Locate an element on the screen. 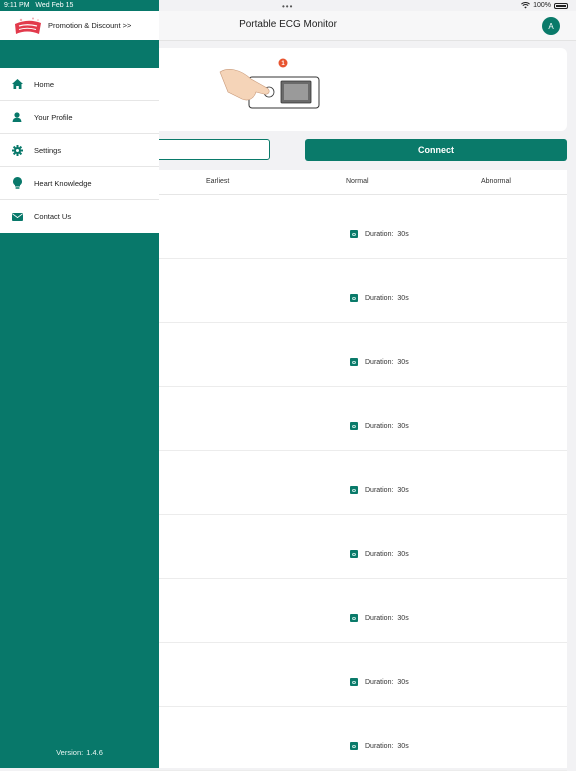  menu-label-home: Home is located at coordinates (44, 84).